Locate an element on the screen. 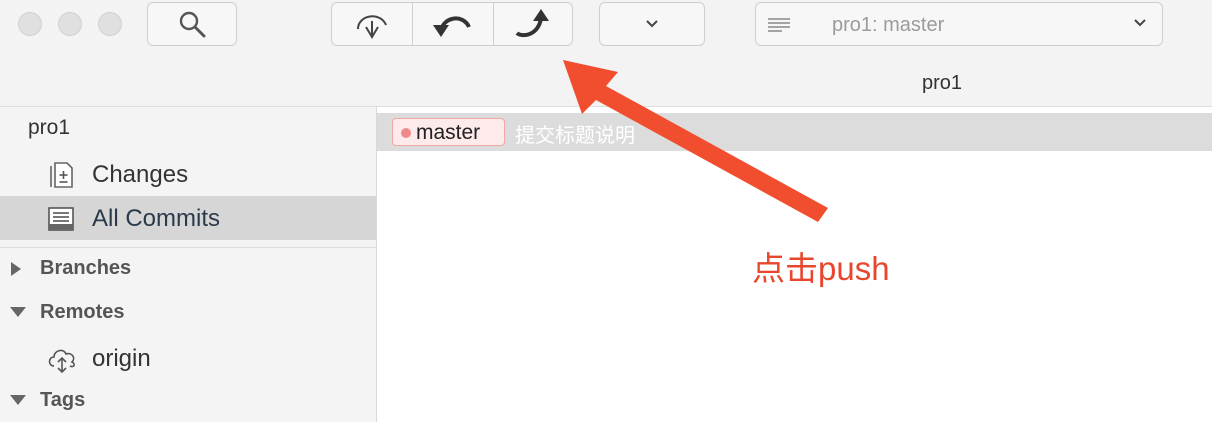 The height and width of the screenshot is (422, 1212). sidebar-divider is located at coordinates (188, 247).